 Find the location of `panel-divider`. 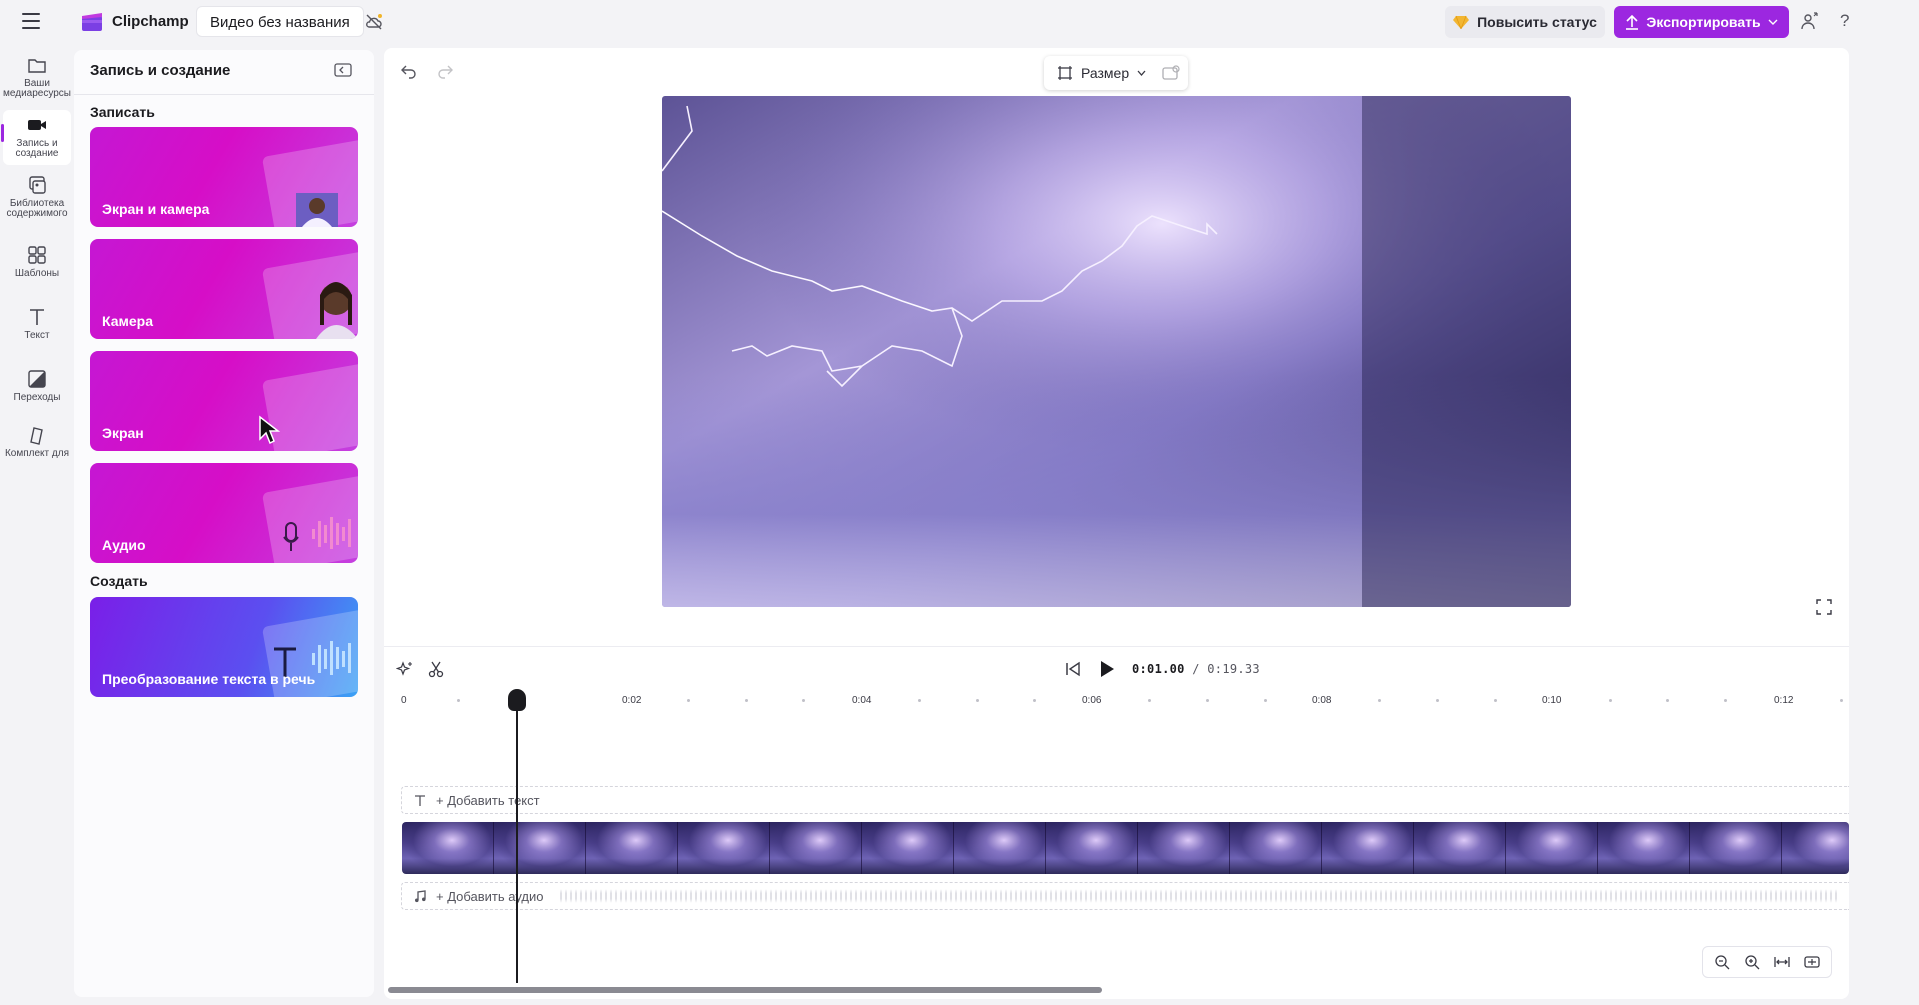

panel-divider is located at coordinates (224, 94).